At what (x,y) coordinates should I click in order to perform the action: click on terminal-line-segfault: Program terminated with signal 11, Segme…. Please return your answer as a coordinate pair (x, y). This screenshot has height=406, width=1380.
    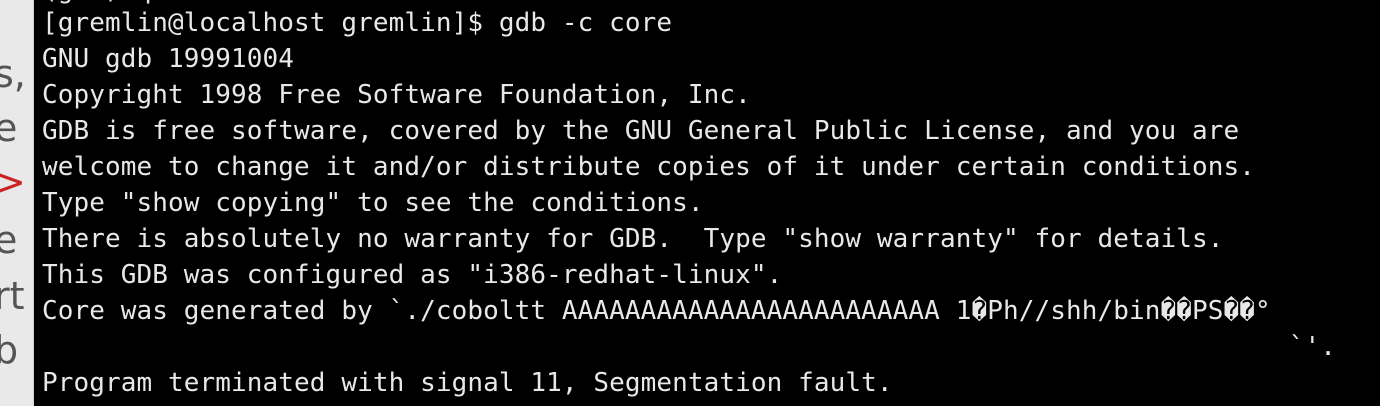
    Looking at the image, I should click on (467, 383).